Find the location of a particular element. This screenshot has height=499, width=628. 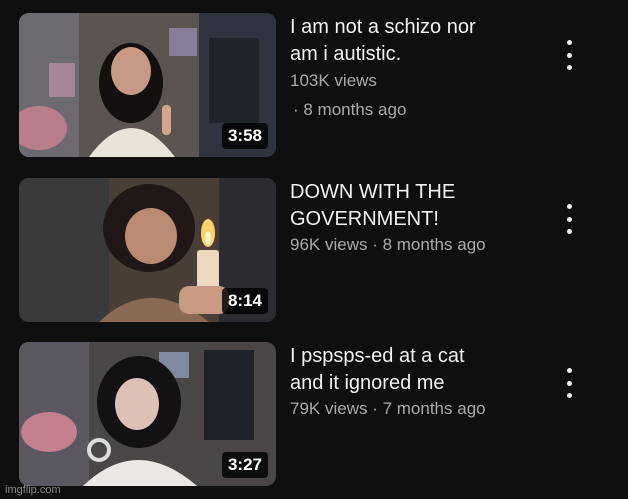

watermark: imgflip.com is located at coordinates (33, 490).